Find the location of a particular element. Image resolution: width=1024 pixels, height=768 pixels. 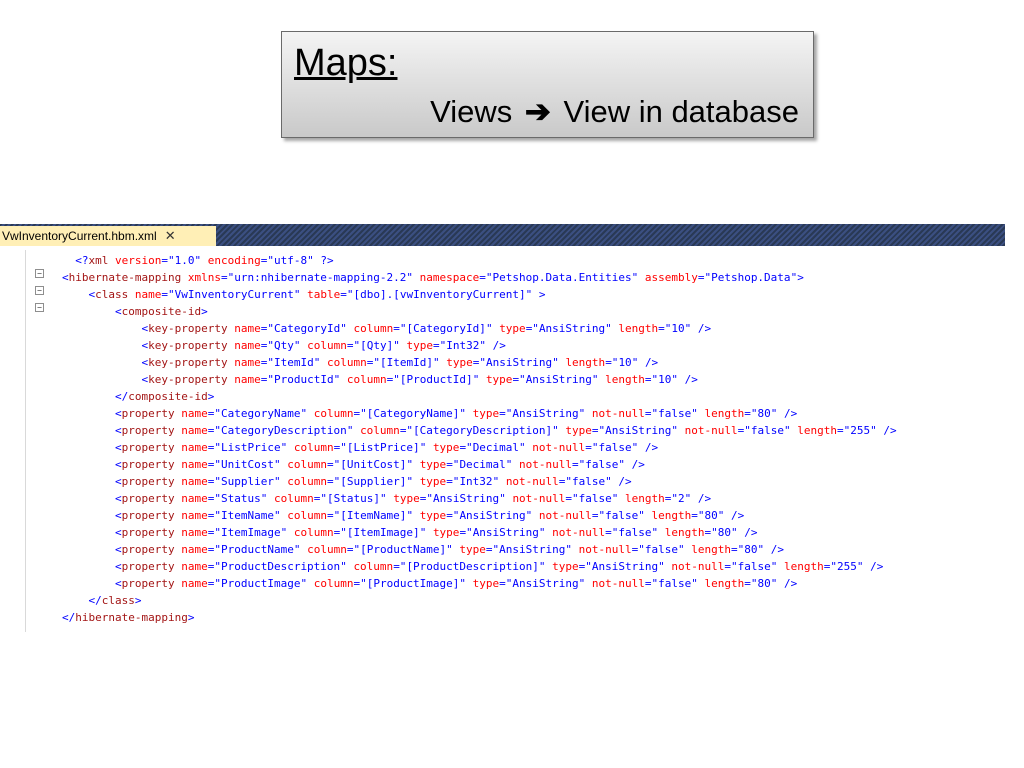

code-token: Petshop.Data.Entities is located at coordinates (562, 277).